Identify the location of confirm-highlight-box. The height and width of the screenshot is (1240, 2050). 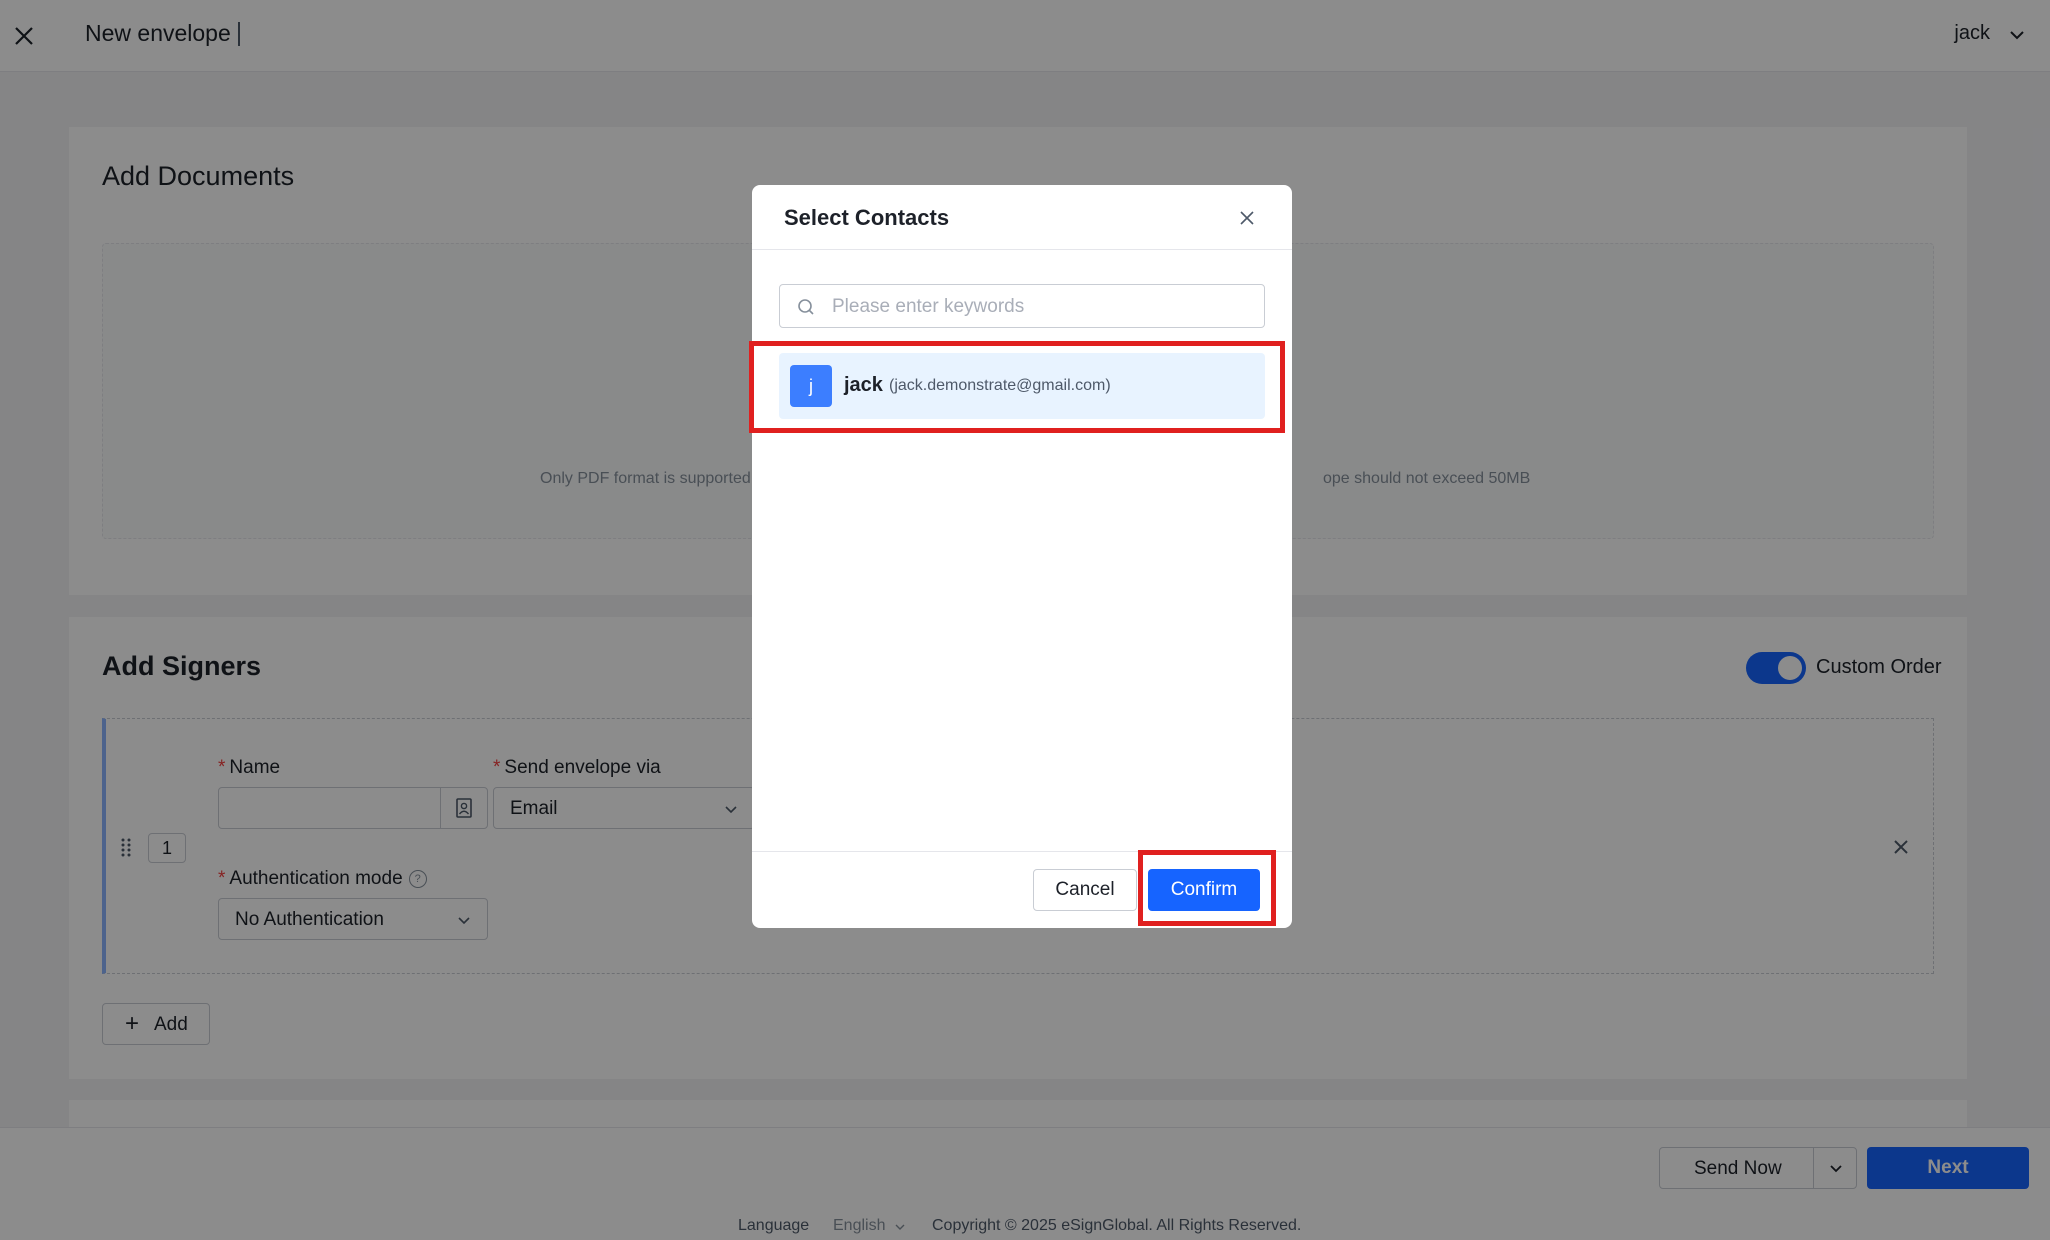
(1207, 888).